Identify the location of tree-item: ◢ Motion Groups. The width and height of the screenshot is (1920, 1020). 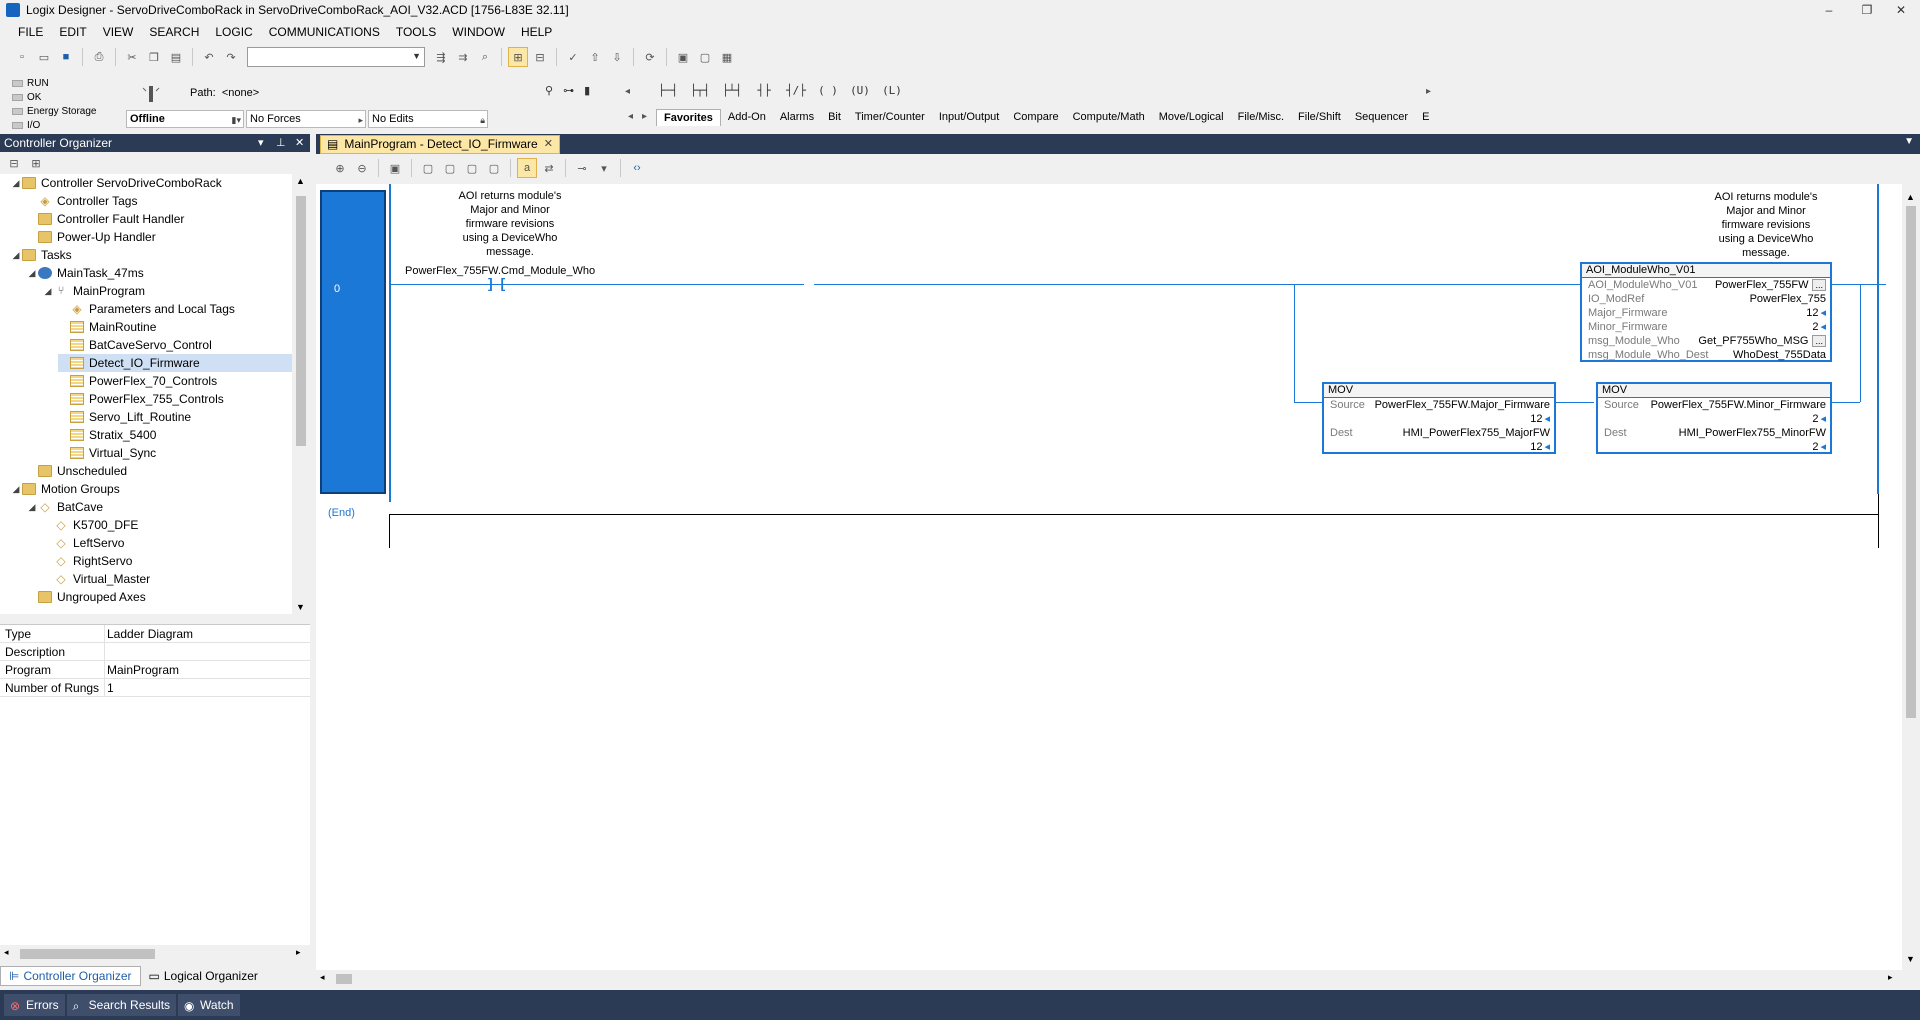
(151, 489).